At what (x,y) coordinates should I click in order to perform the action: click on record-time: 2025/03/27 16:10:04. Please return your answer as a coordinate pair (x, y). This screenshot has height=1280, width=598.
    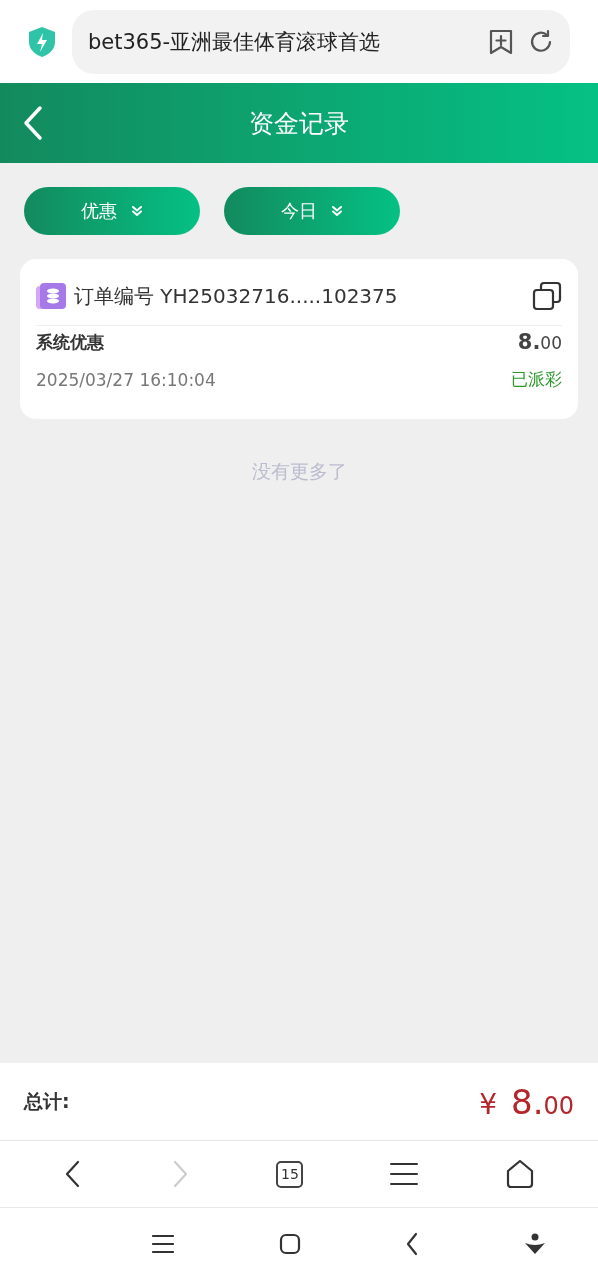
    Looking at the image, I should click on (126, 379).